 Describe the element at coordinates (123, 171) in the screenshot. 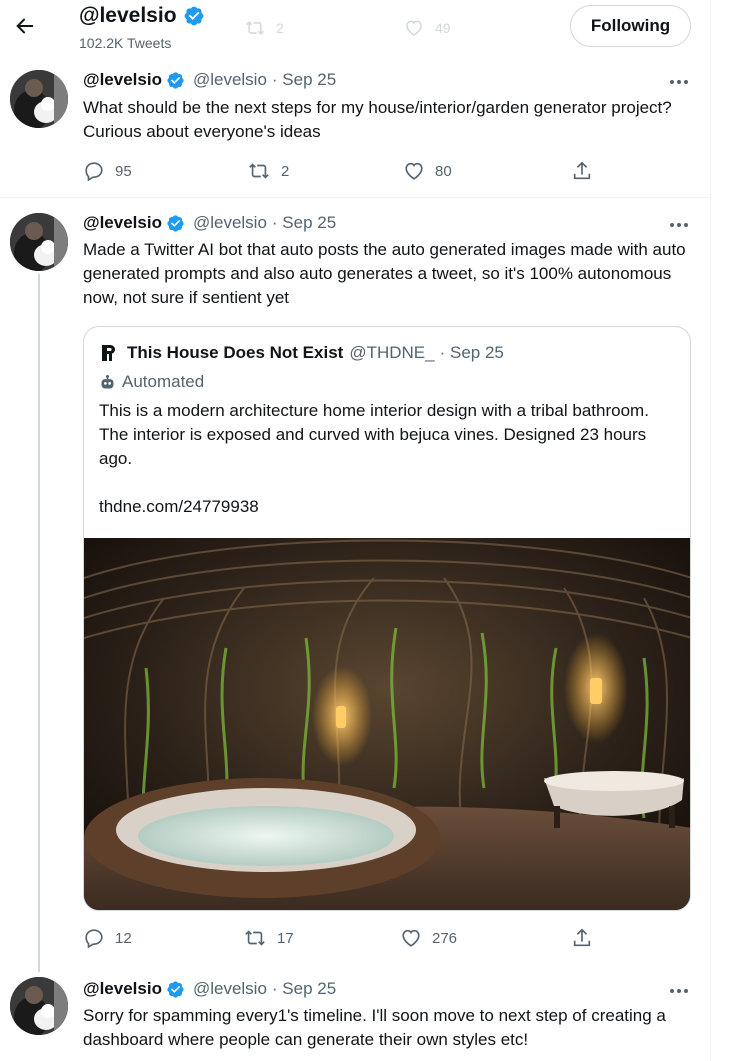

I see `reply-count: 95` at that location.